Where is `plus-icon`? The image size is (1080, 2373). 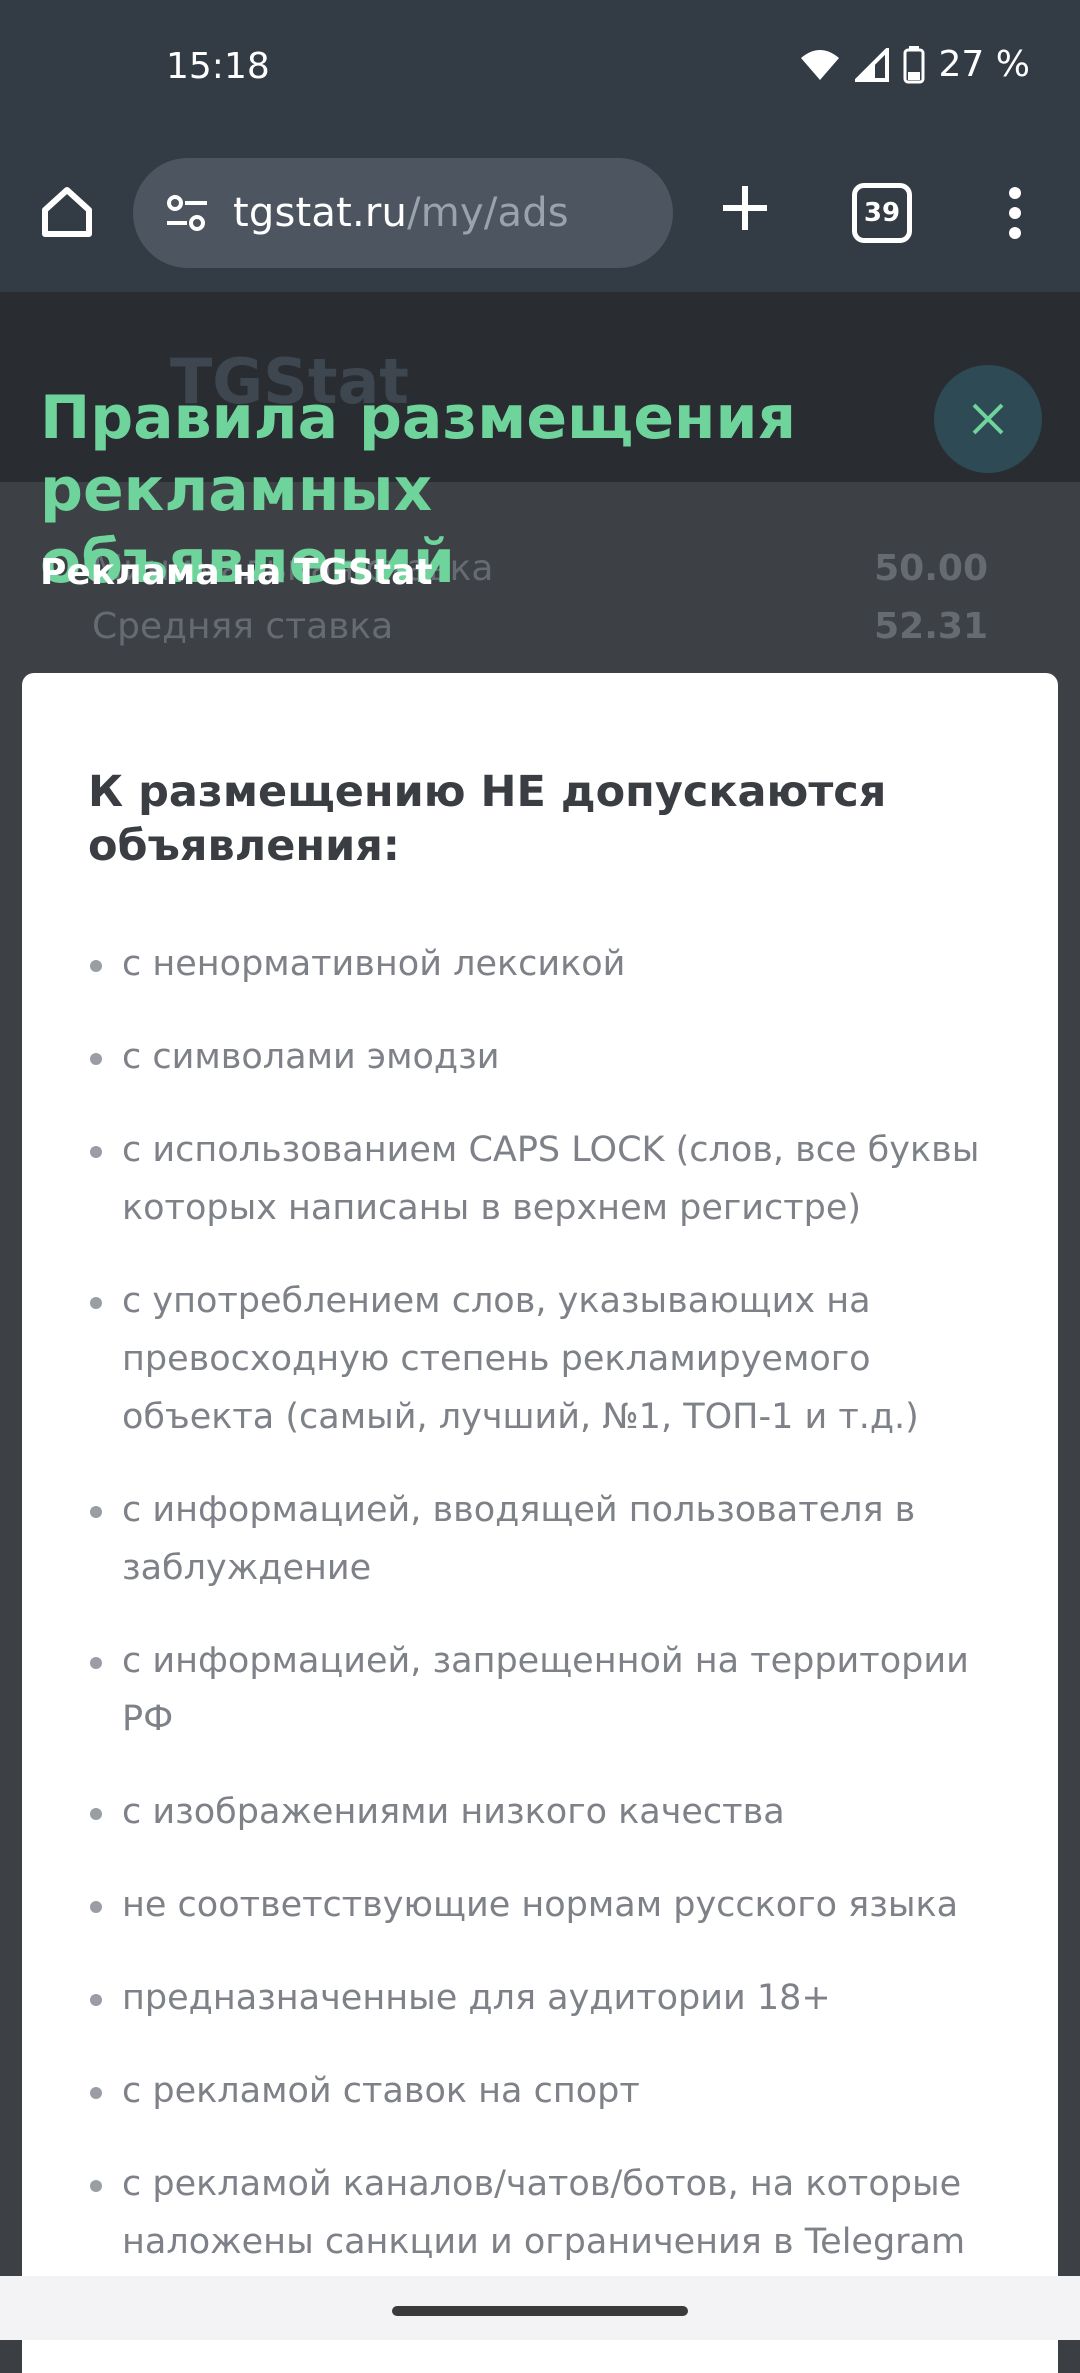
plus-icon is located at coordinates (745, 208).